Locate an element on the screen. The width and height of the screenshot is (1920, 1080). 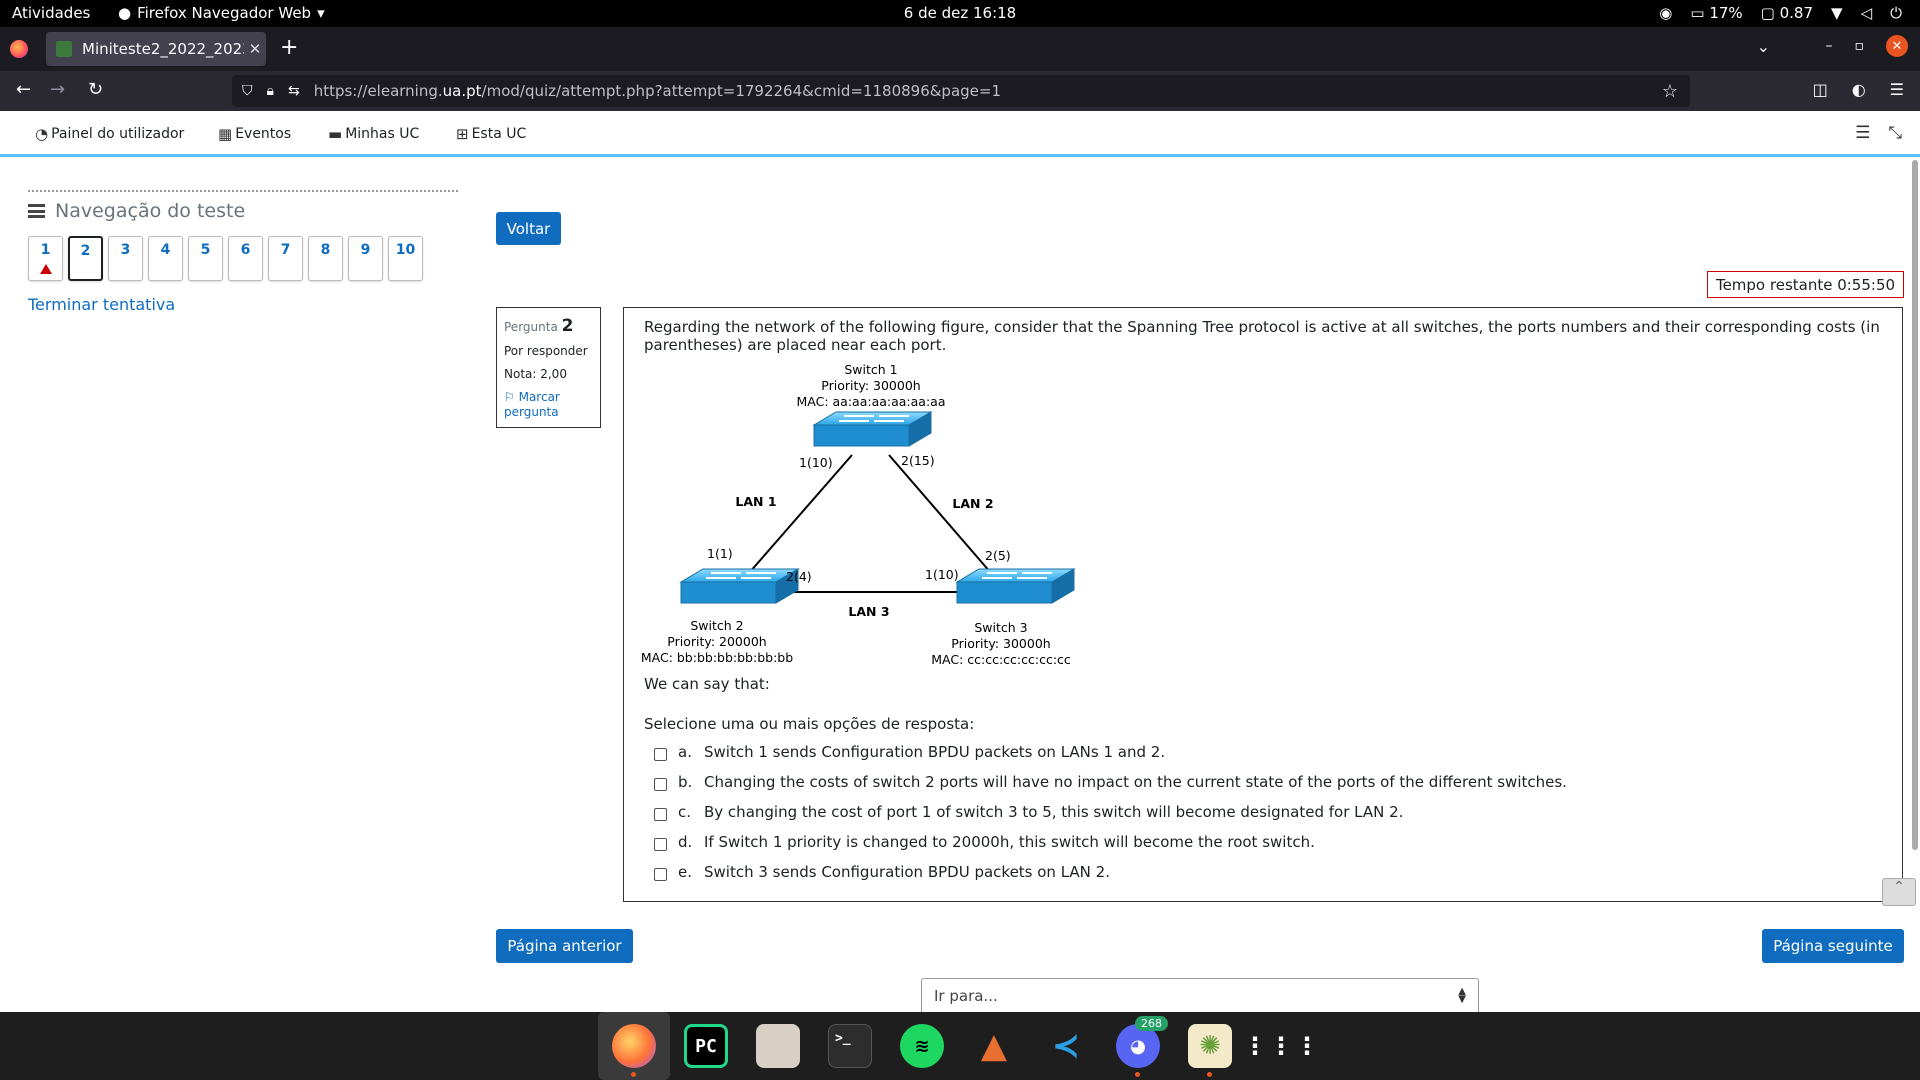
question-button-label: 3 is located at coordinates (125, 250).